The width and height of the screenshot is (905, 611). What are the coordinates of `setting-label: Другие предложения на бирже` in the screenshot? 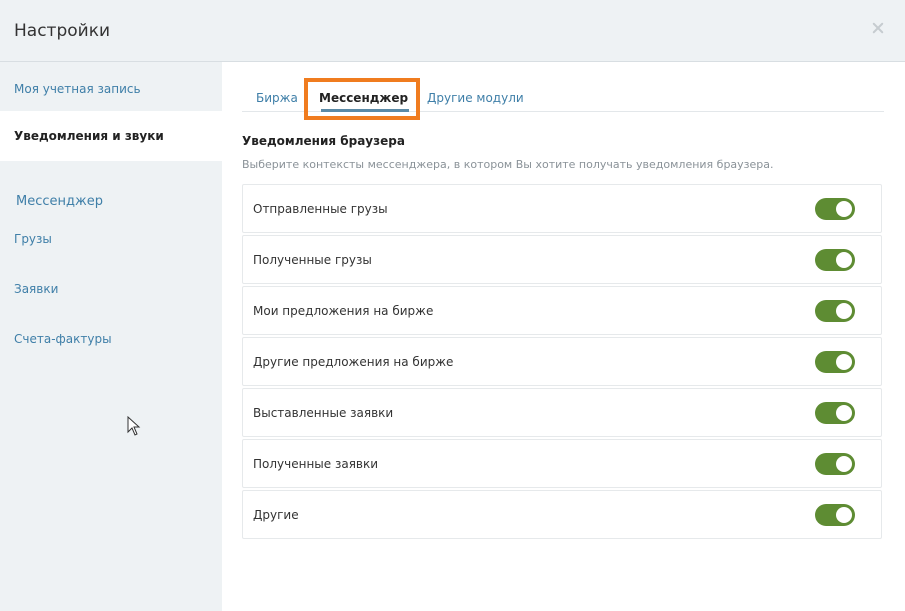 It's located at (353, 362).